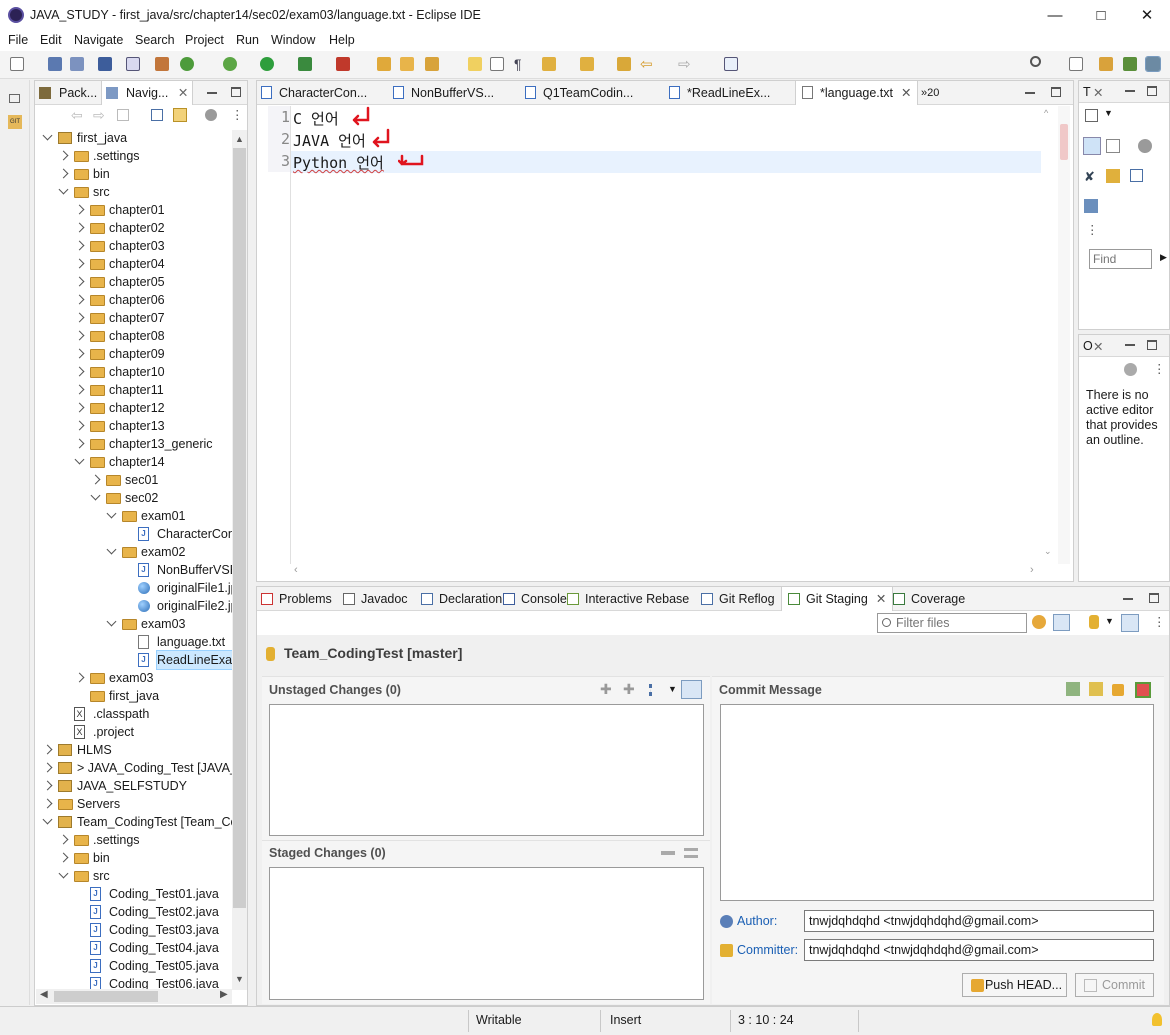 The height and width of the screenshot is (1035, 1170). What do you see at coordinates (338, 162) in the screenshot?
I see `code-line: Python 언어` at bounding box center [338, 162].